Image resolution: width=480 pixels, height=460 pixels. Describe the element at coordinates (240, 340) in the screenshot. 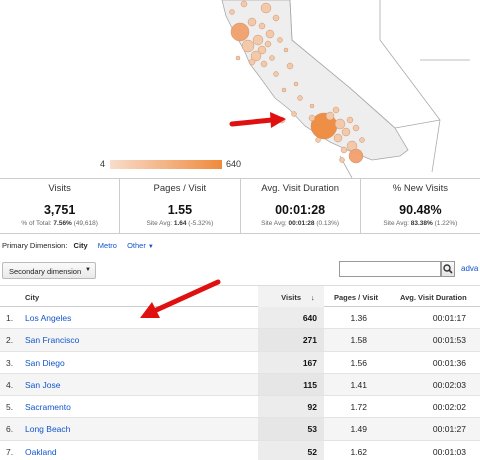

I see `table-row: 2. San Francisco 271 1.58 00:01:53` at that location.